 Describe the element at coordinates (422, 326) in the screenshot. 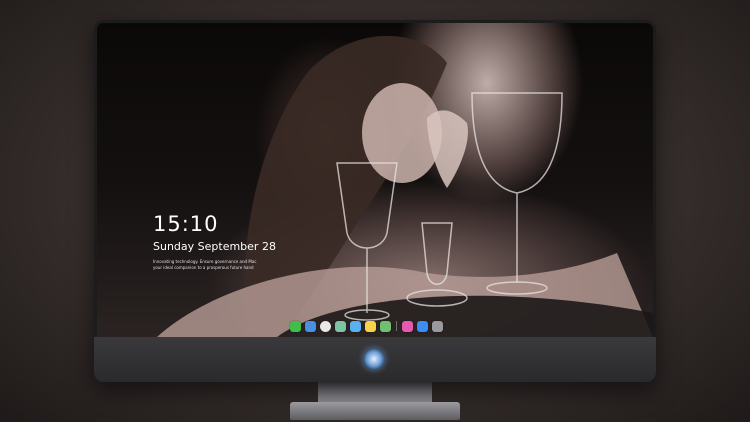

I see `app-store-icon` at that location.